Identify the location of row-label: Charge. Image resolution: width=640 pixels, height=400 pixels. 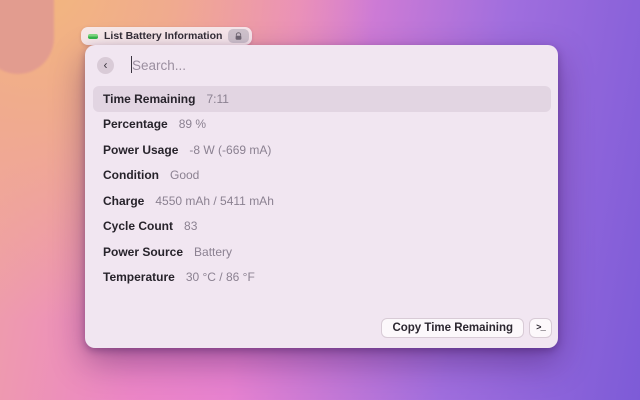
(124, 200).